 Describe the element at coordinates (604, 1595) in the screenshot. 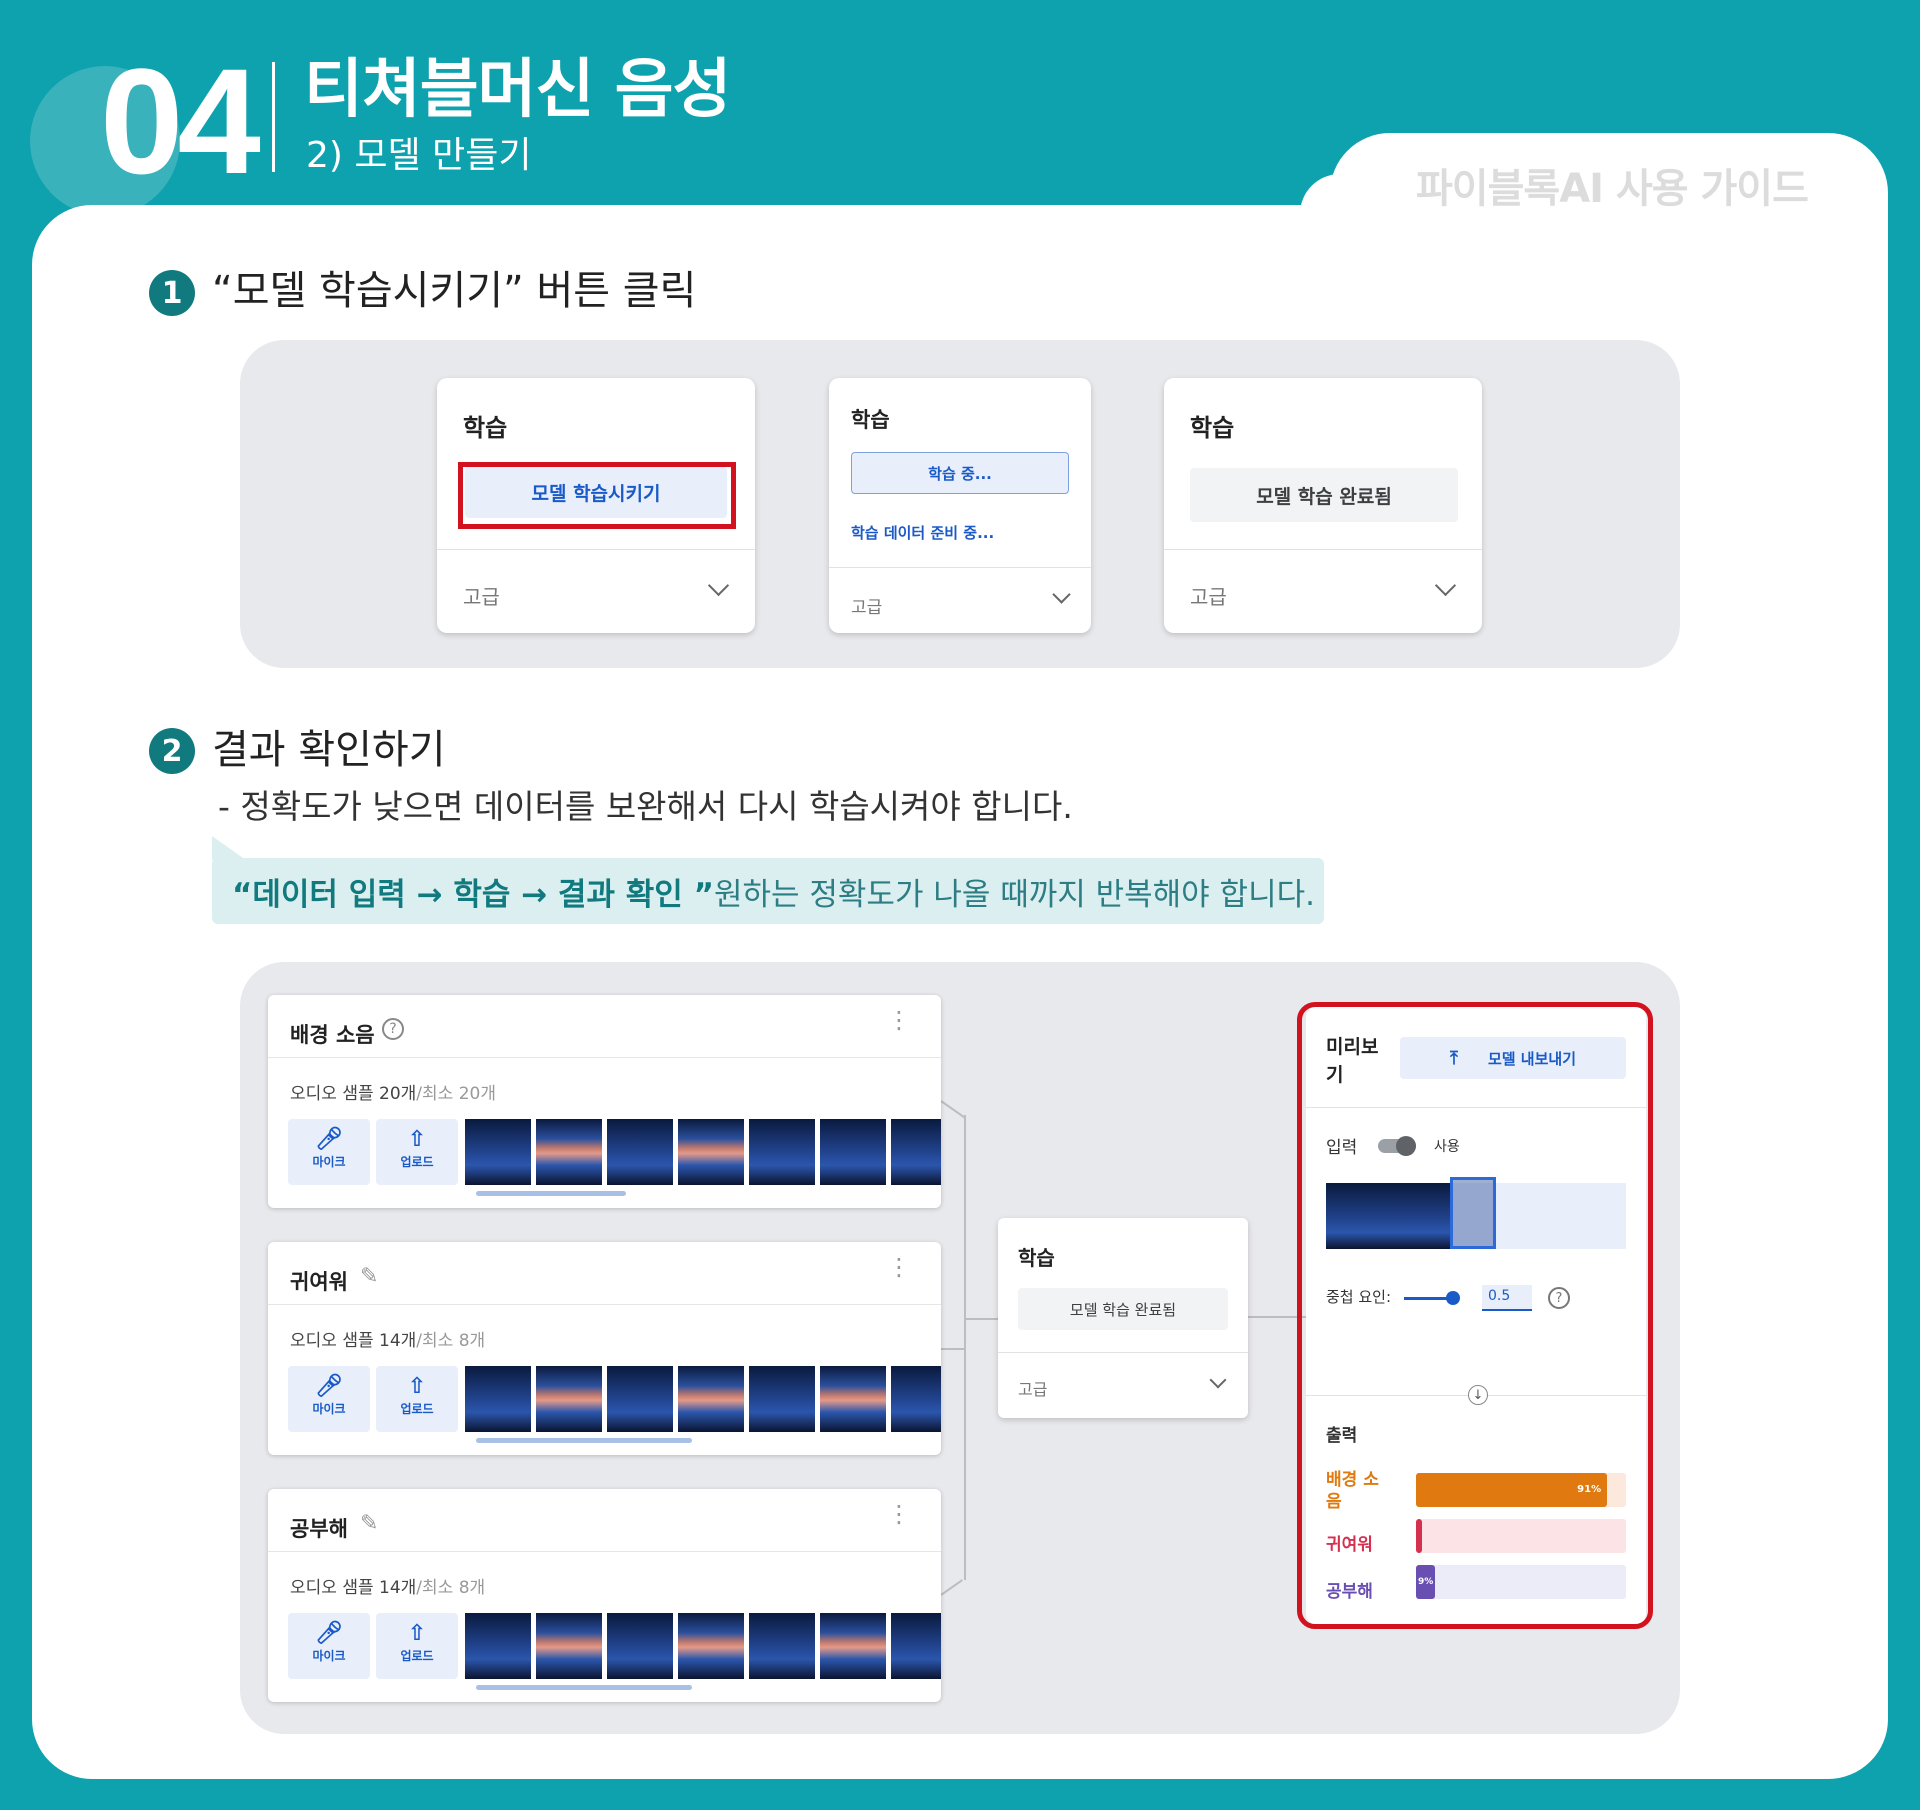

I see `class-card-study: 공부해 ✎ ⋮ 오디오 샘플 14개/최소 8개 🎤︎ 마이크 ⇧ 업로드` at that location.